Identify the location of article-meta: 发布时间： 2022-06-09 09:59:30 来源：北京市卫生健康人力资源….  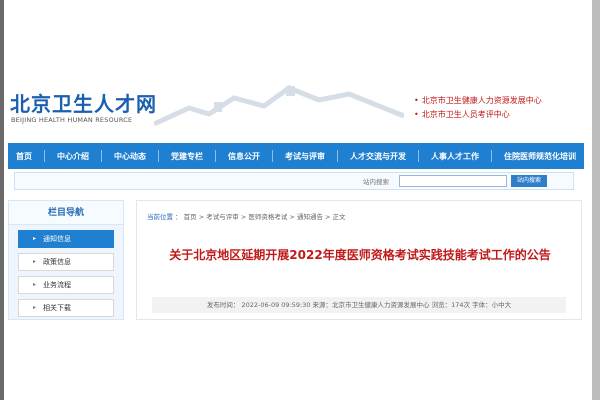
(359, 305).